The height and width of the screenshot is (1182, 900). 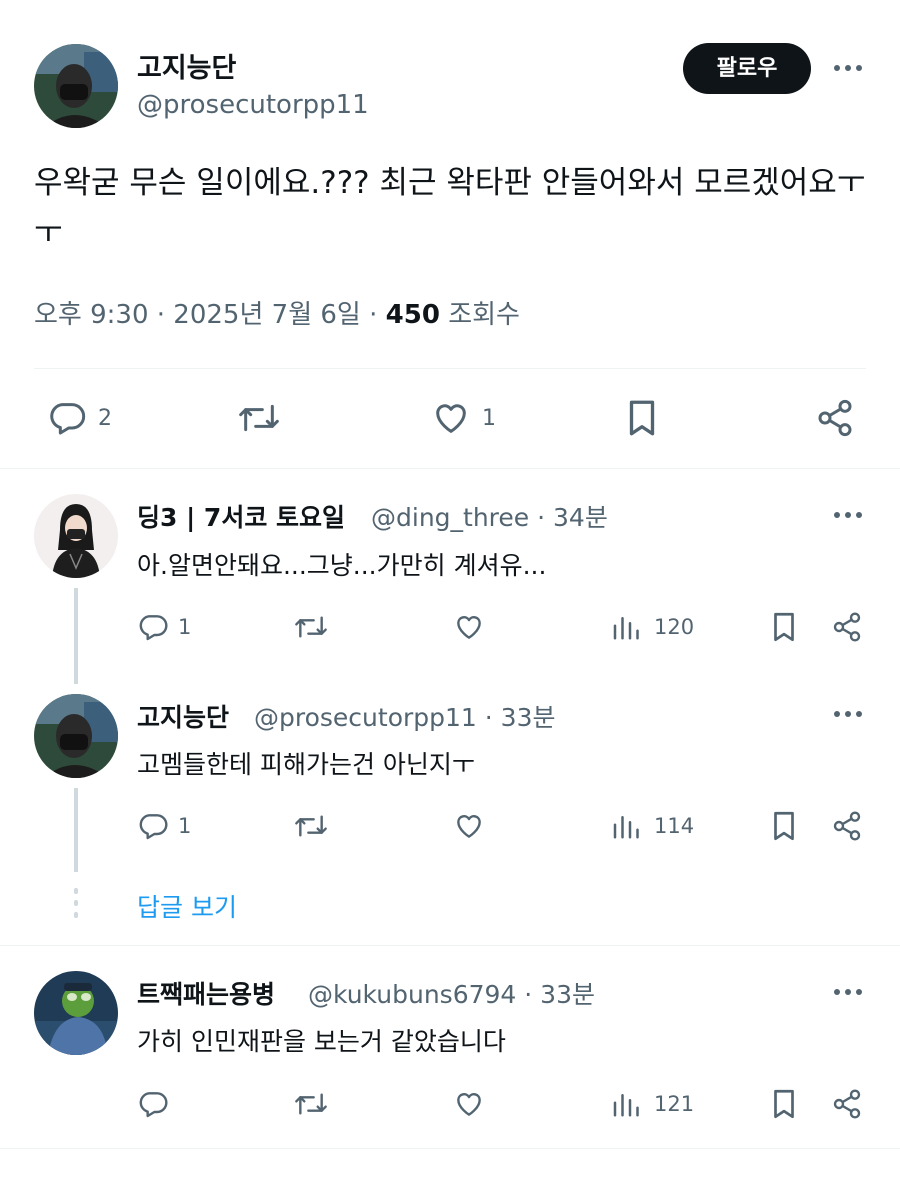 I want to click on follow-button: 팔로우, so click(x=747, y=68).